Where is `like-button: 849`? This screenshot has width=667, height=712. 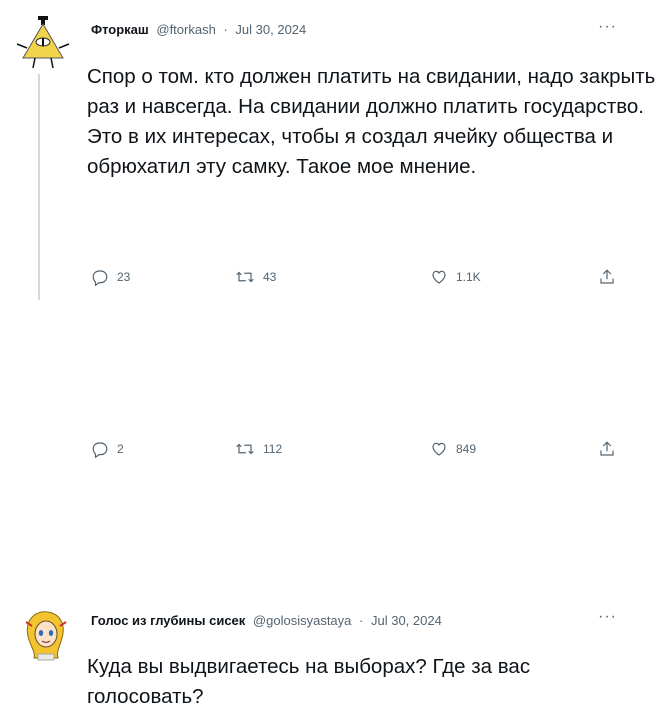 like-button: 849 is located at coordinates (453, 449).